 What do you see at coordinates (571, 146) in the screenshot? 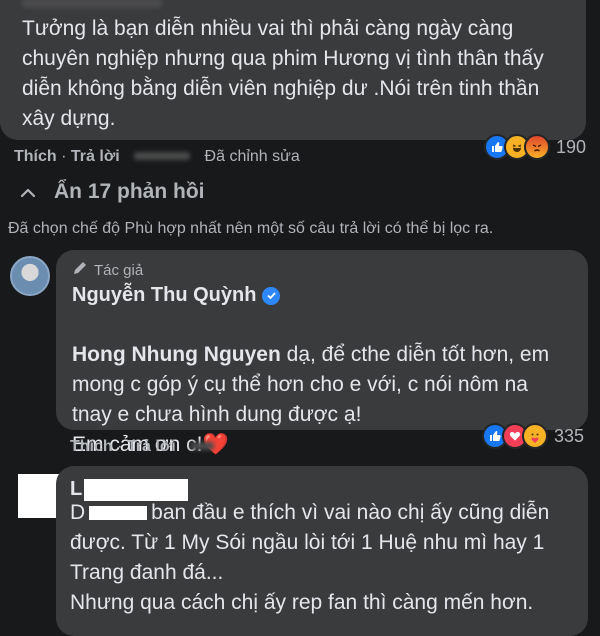
I see `reaction-count: 190` at bounding box center [571, 146].